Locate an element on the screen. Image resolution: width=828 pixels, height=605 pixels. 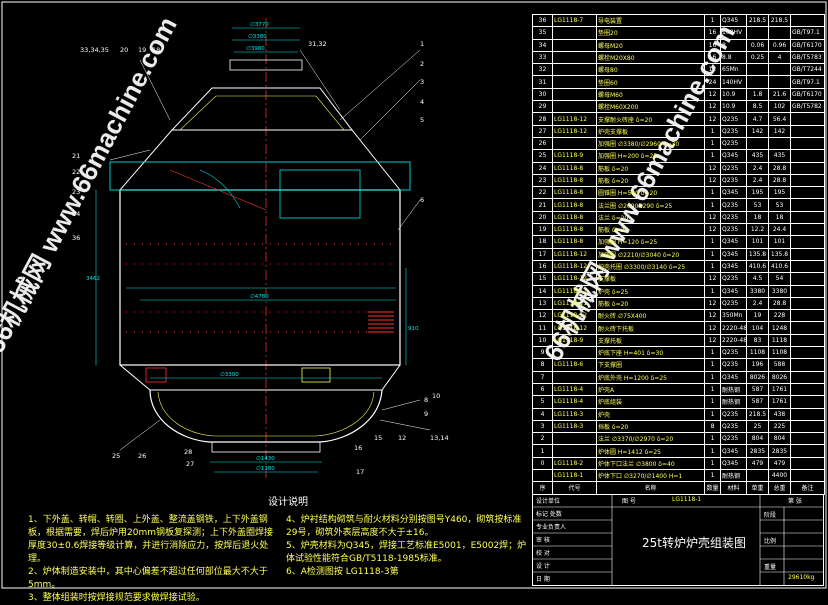
bom-cell: LG1118-4 is located at coordinates (574, 389).